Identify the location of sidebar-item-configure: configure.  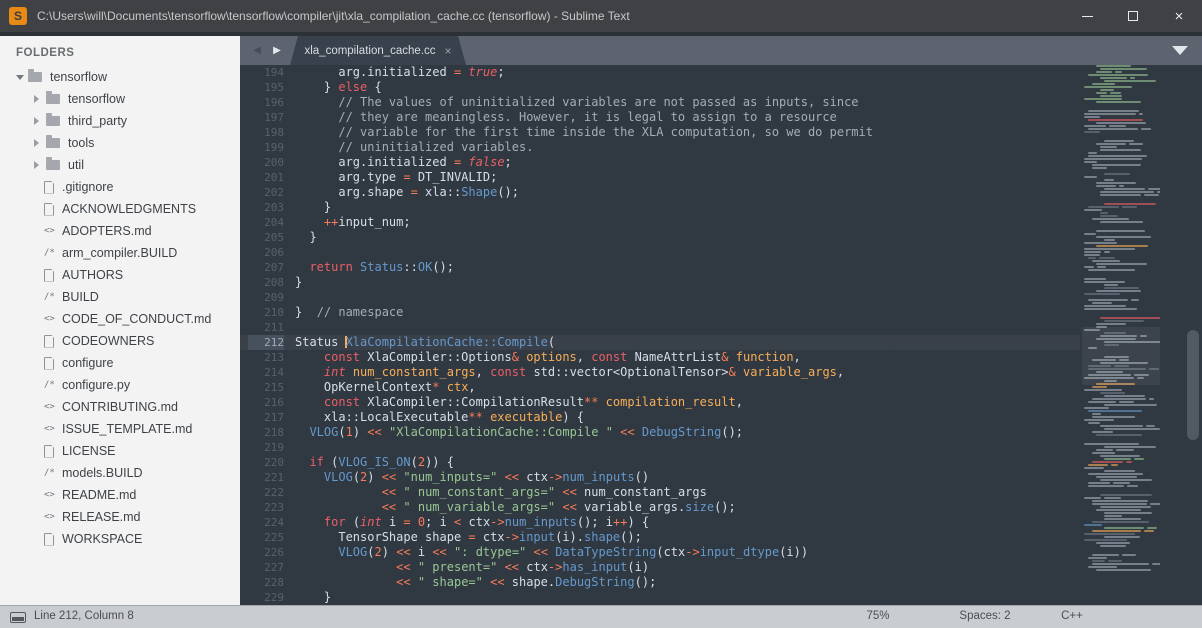
(120, 363).